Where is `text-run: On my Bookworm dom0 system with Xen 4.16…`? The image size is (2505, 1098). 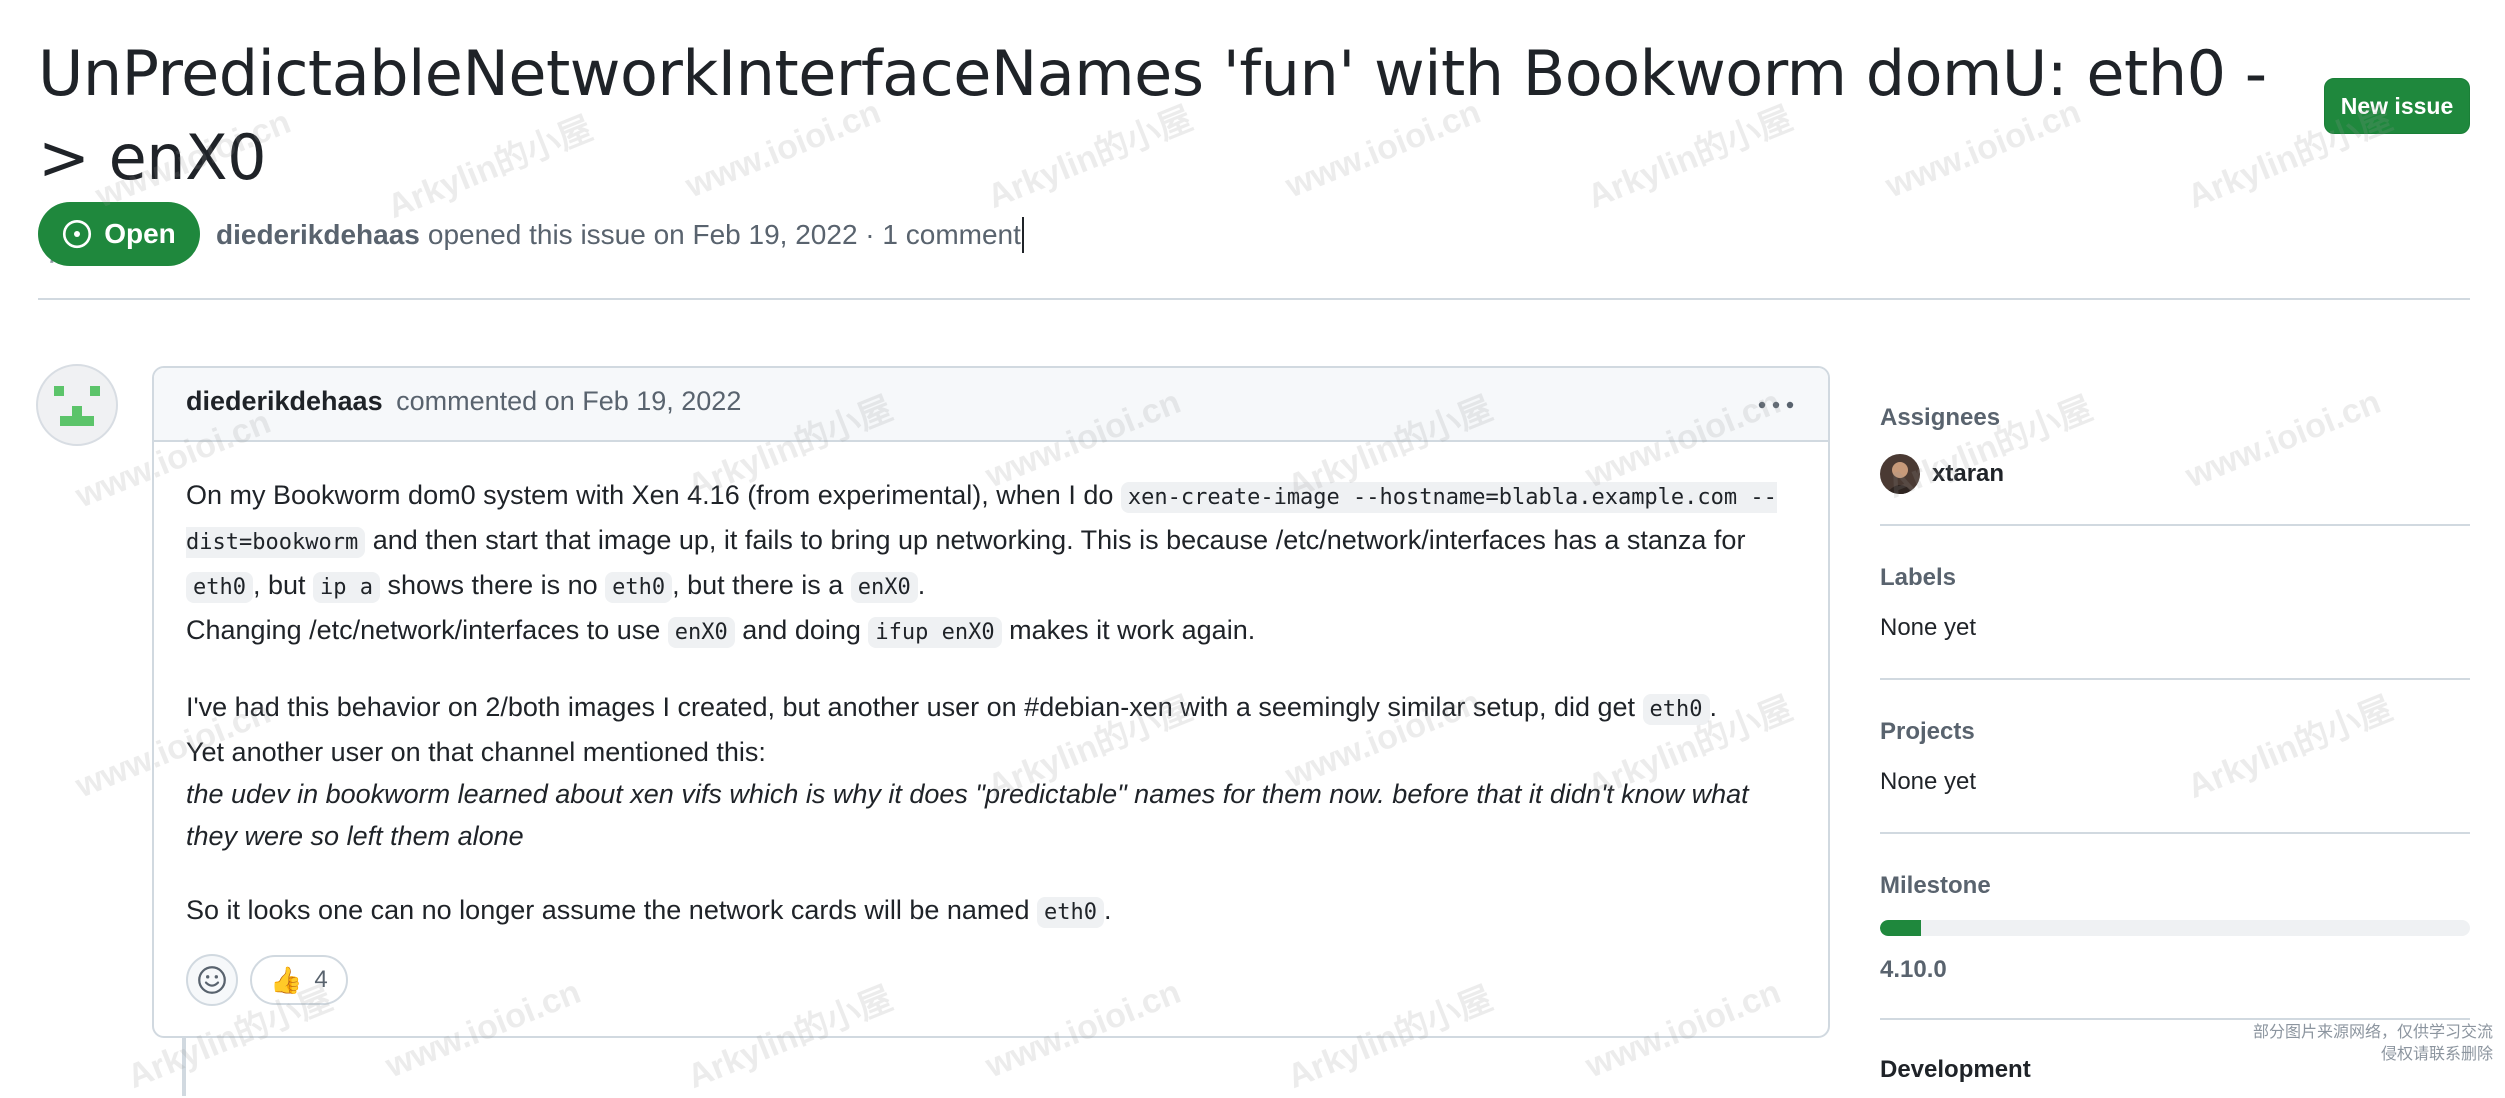
text-run: On my Bookworm dom0 system with Xen 4.16… is located at coordinates (653, 495).